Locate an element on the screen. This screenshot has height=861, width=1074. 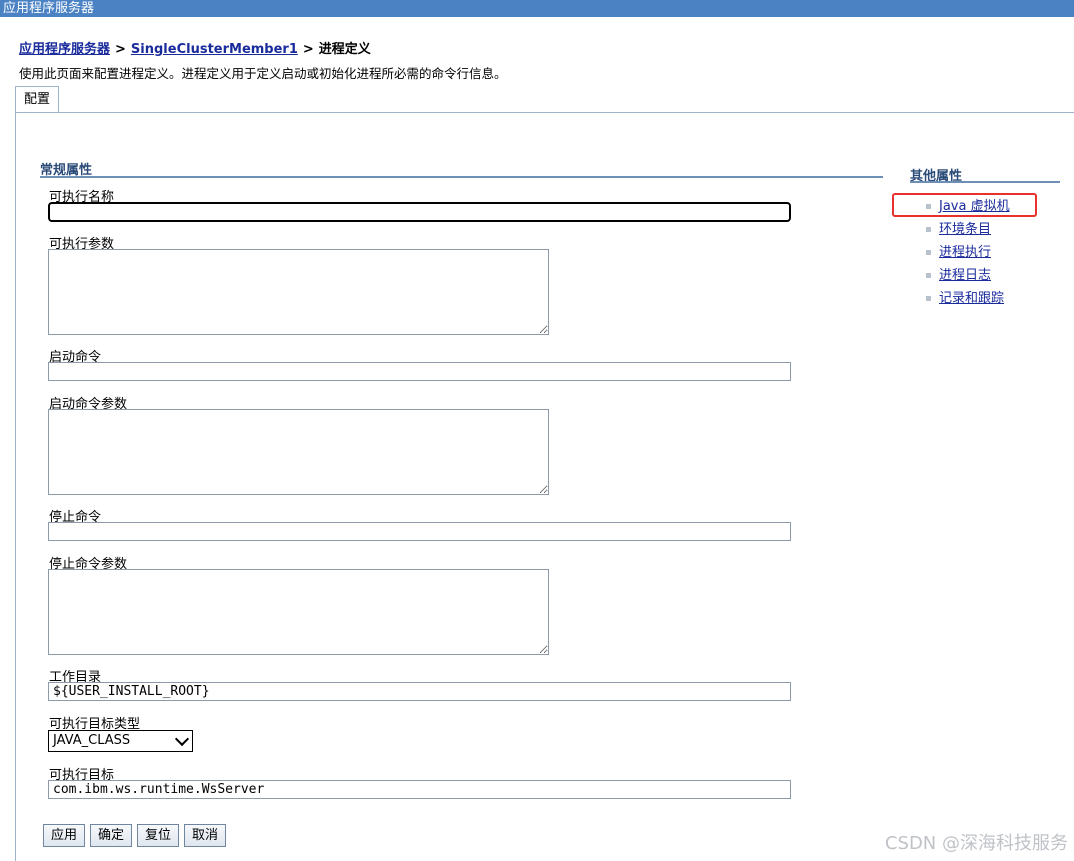
page-description: 使用此页面来配置进程定义。进程定义用于定义启动或初始化进程所必需的命令行信息。 is located at coordinates (263, 73).